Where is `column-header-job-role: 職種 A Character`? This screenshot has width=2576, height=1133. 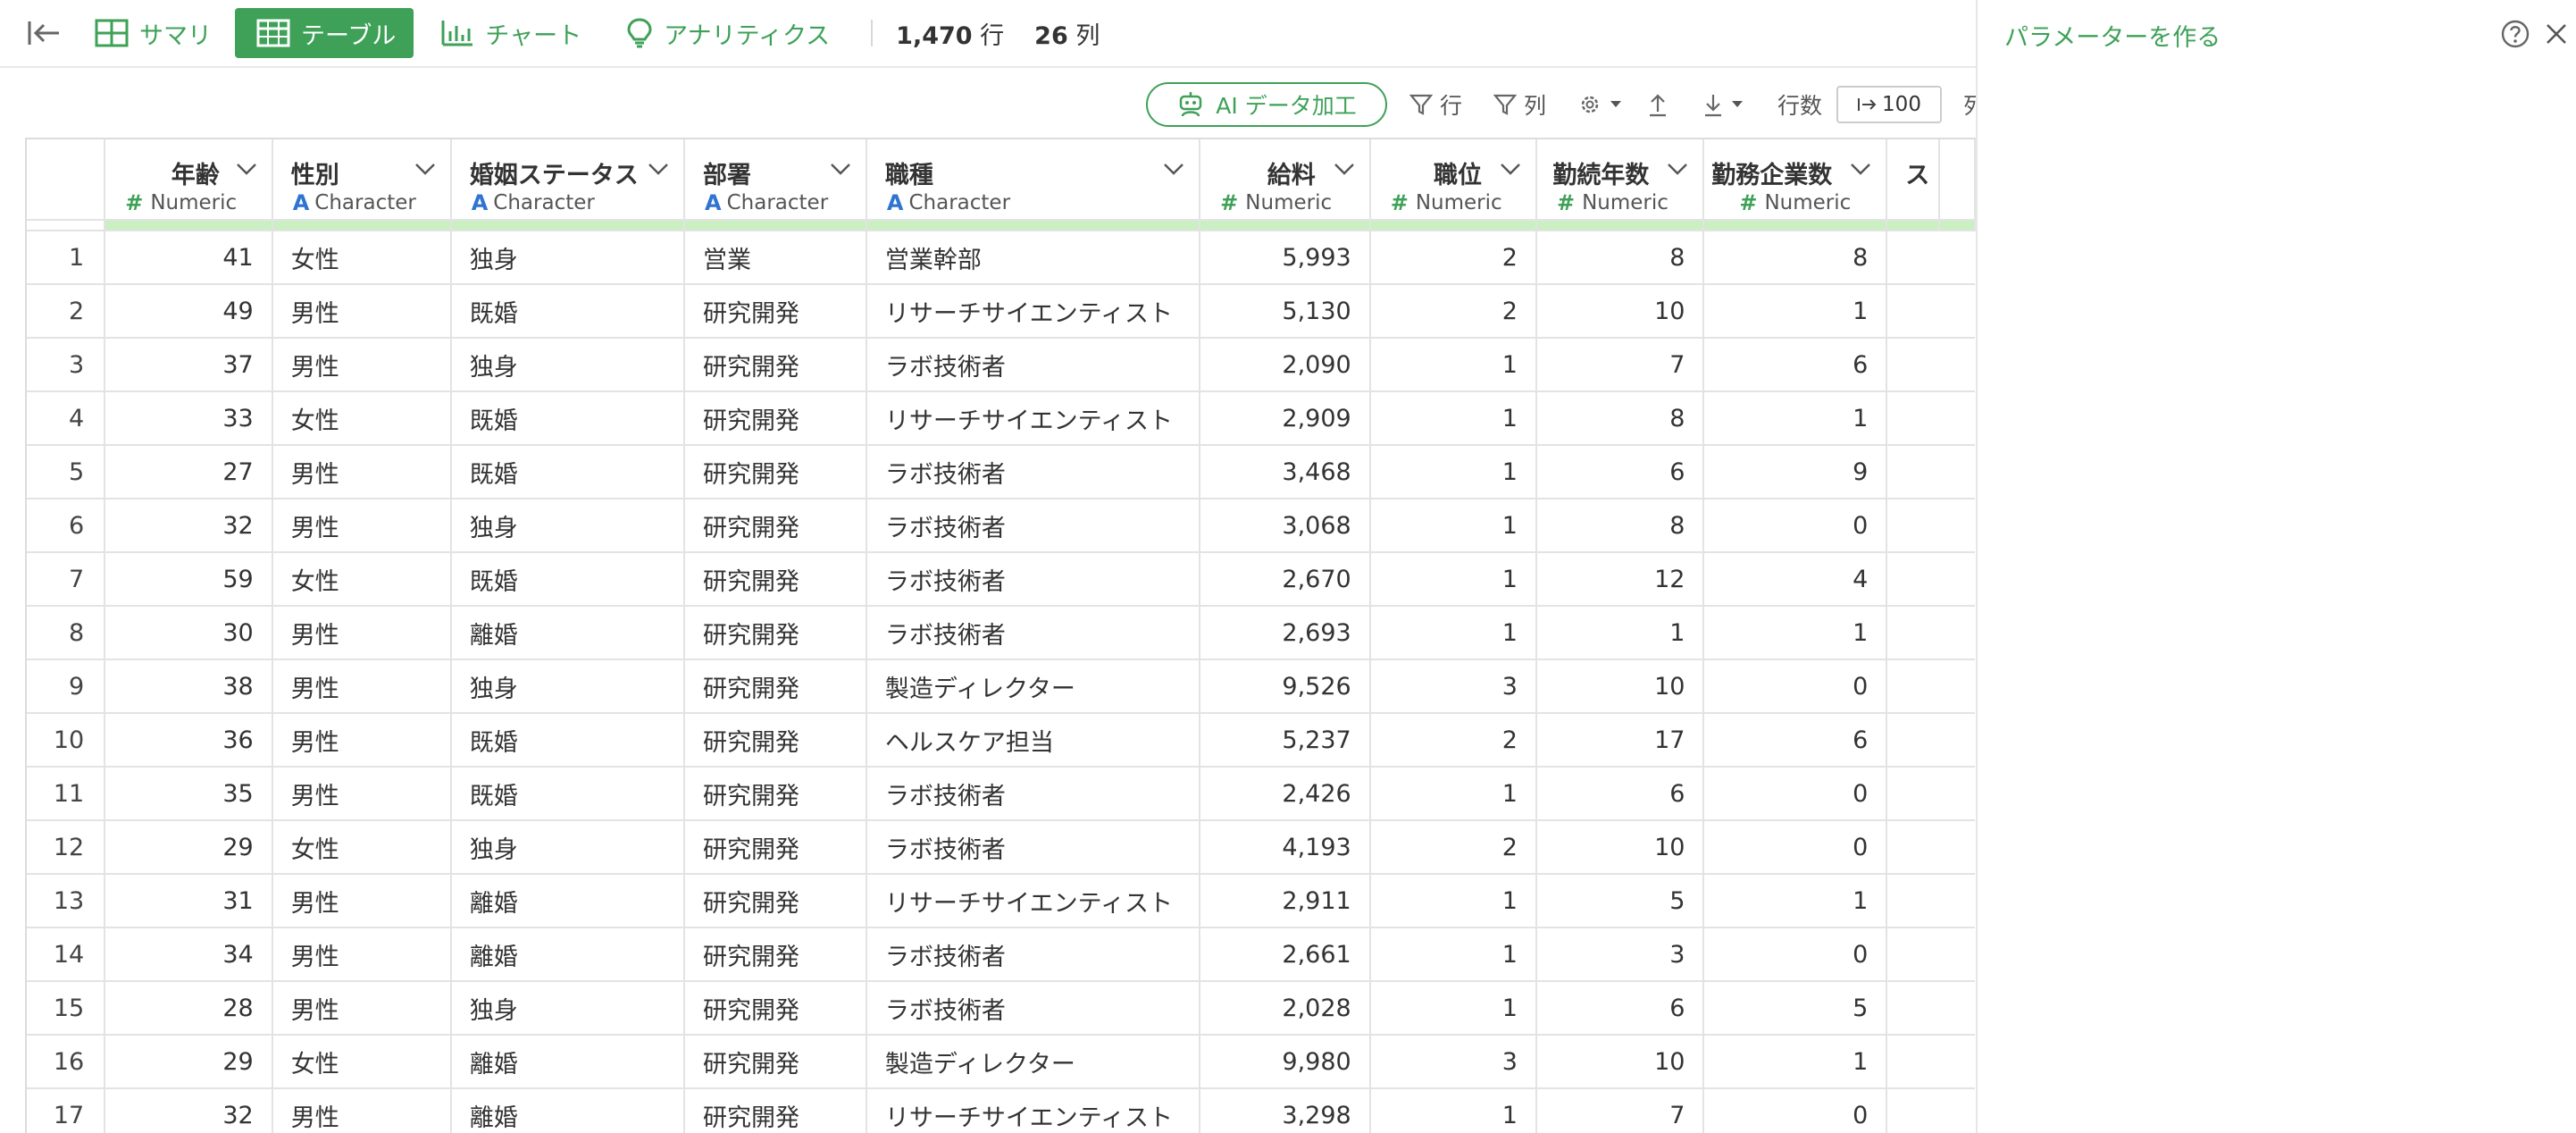
column-header-job-role: 職種 A Character is located at coordinates (1034, 180).